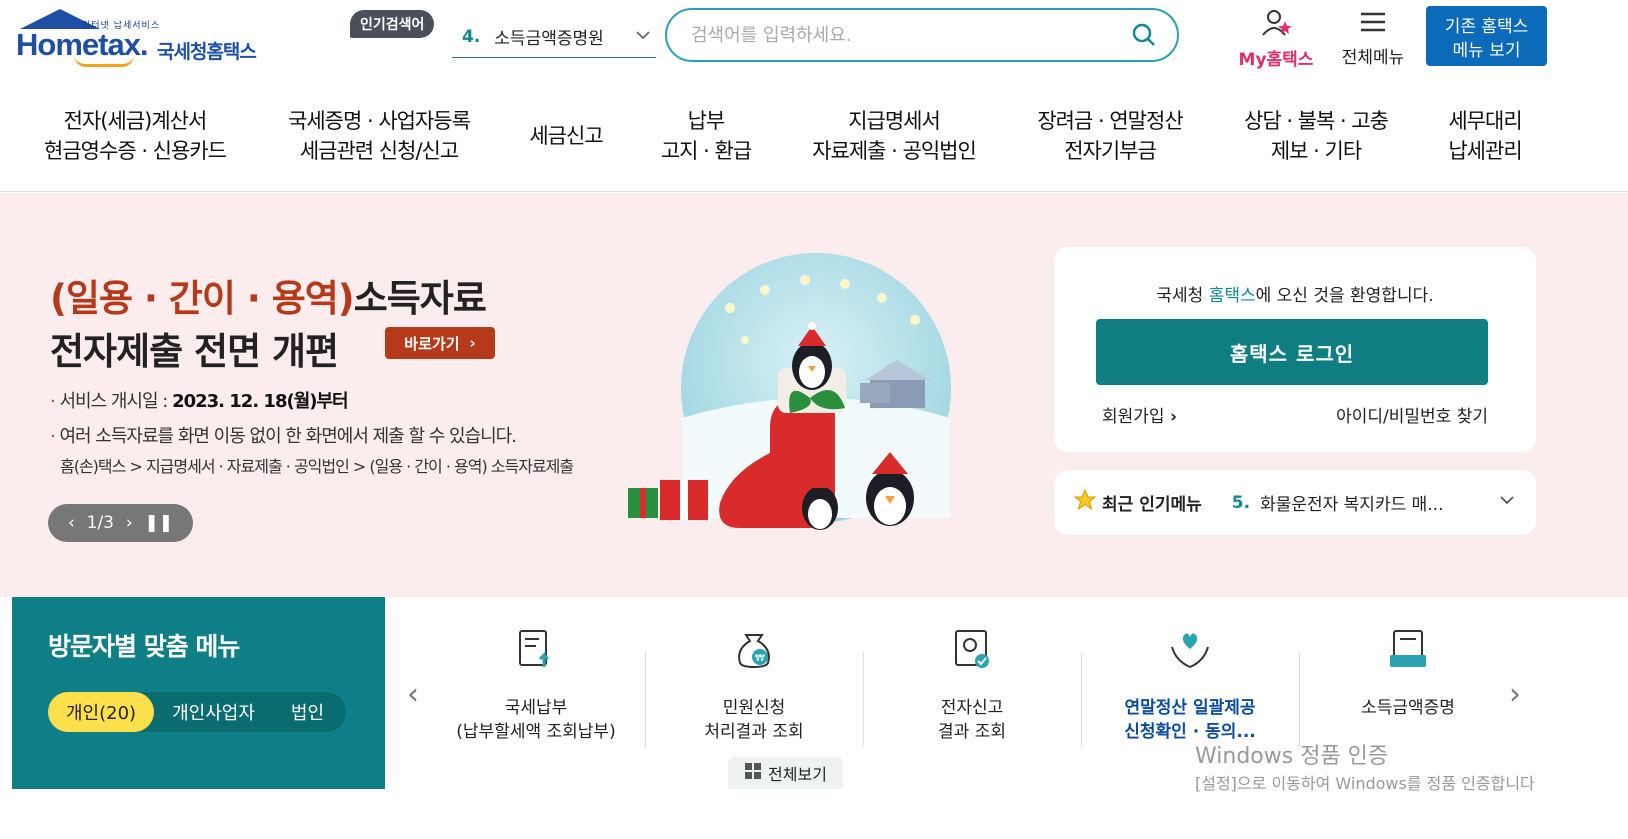  What do you see at coordinates (1190, 708) in the screenshot?
I see `quick-item-label-line1: 연말정산 일괄제공` at bounding box center [1190, 708].